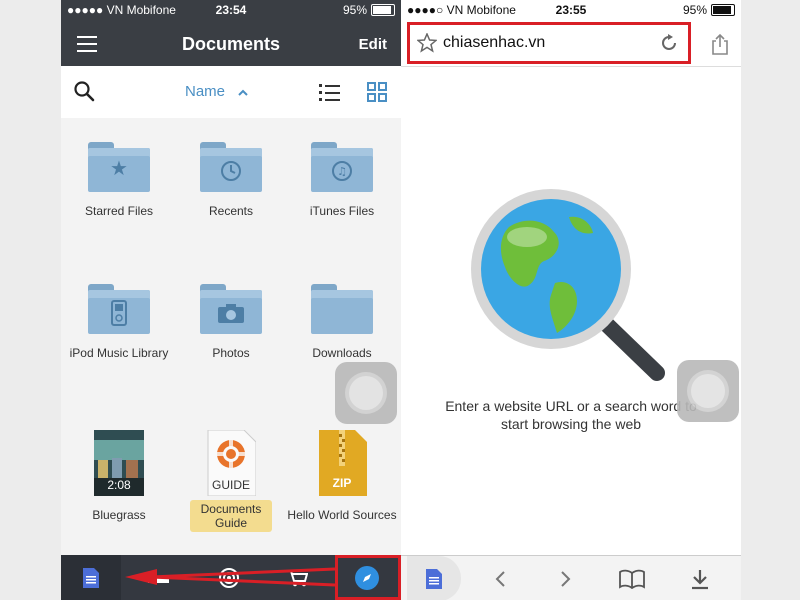  I want to click on folder-icon: ★, so click(119, 167).